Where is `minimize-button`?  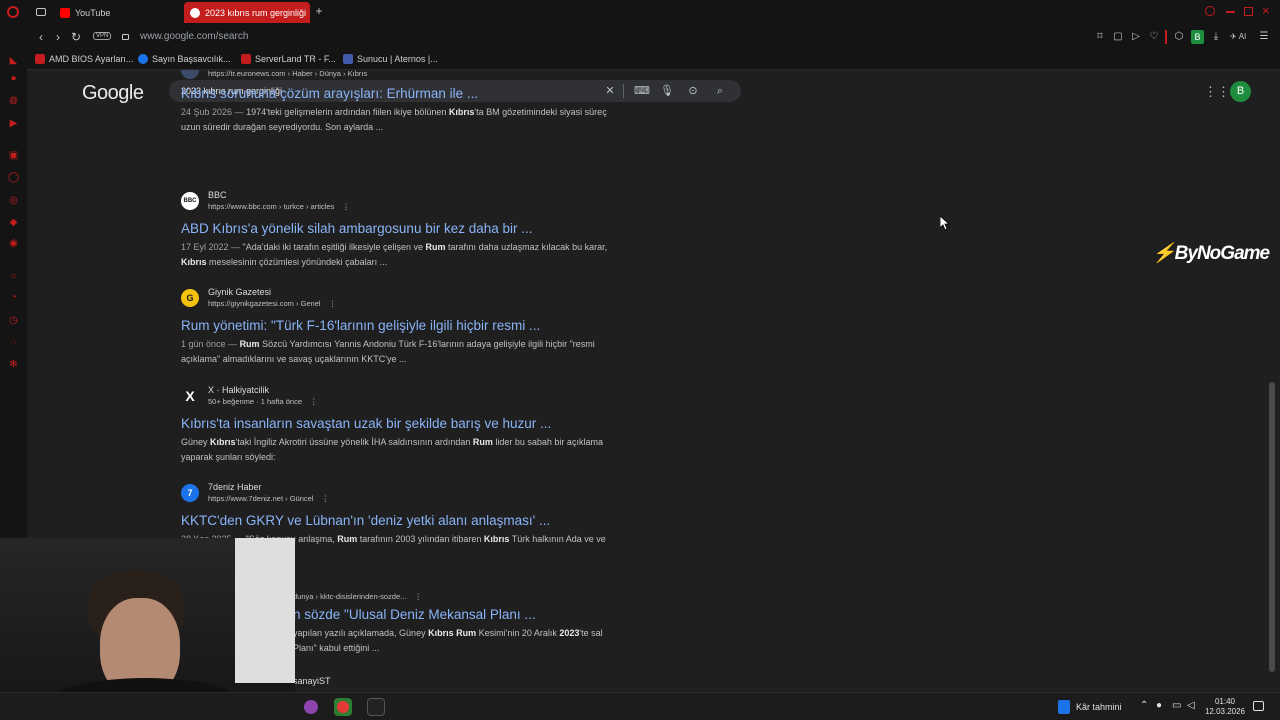 minimize-button is located at coordinates (1230, 12).